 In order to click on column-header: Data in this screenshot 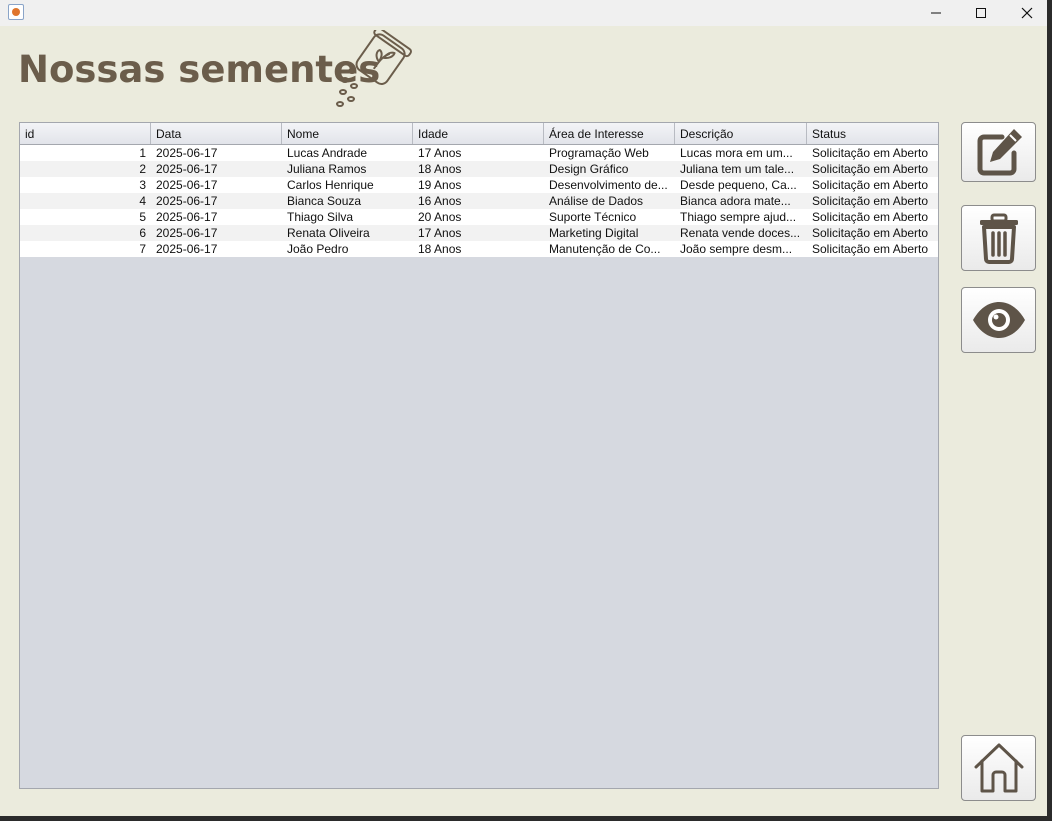, I will do `click(216, 133)`.